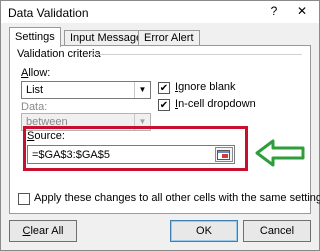 The width and height of the screenshot is (320, 251). Describe the element at coordinates (43, 231) in the screenshot. I see `clear-all-button: Clear All` at that location.